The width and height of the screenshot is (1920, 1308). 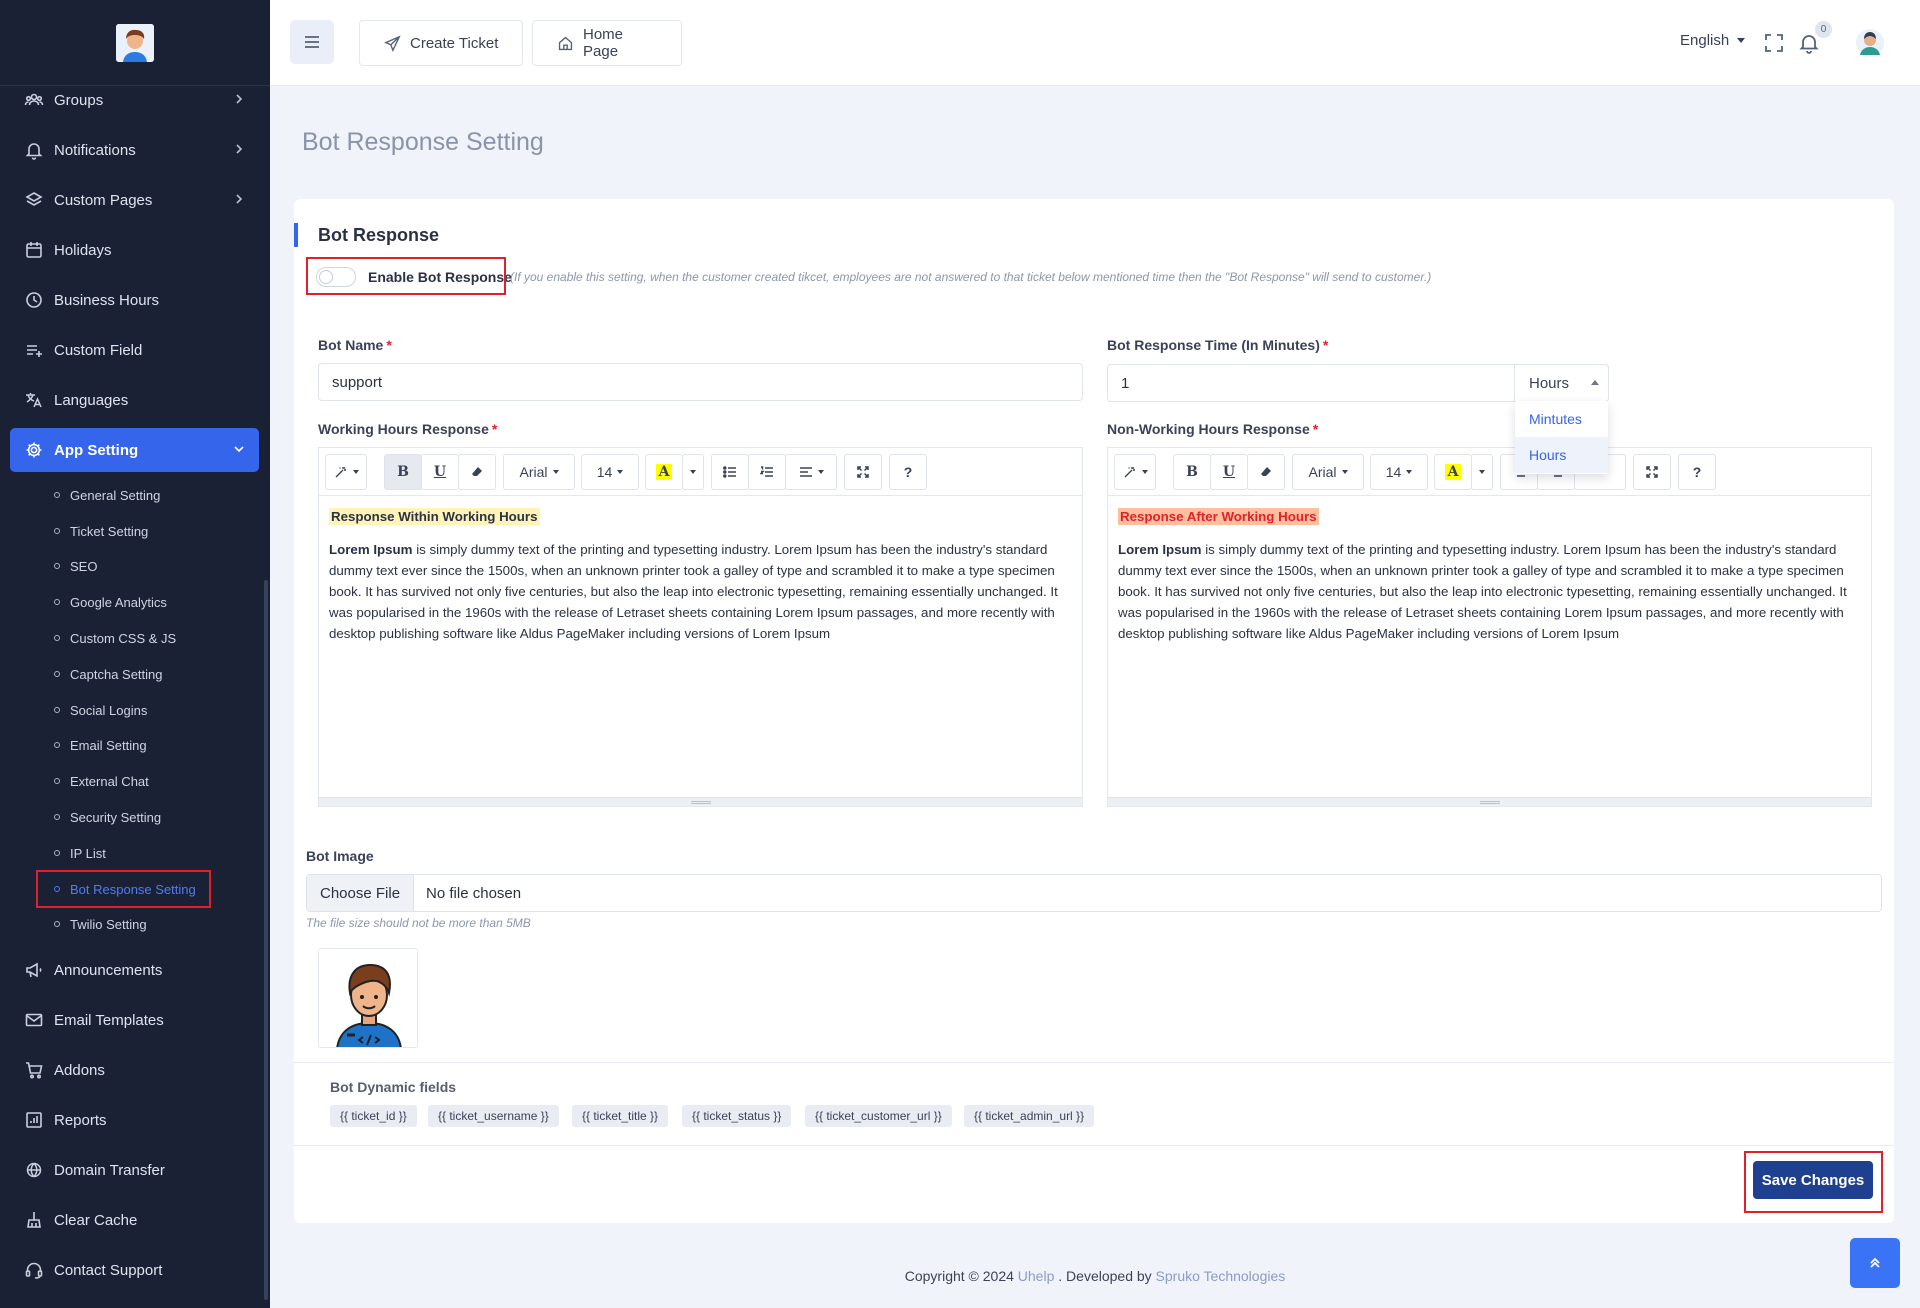 I want to click on dynamic-field-chip: {{ ticket_title }}, so click(x=620, y=1116).